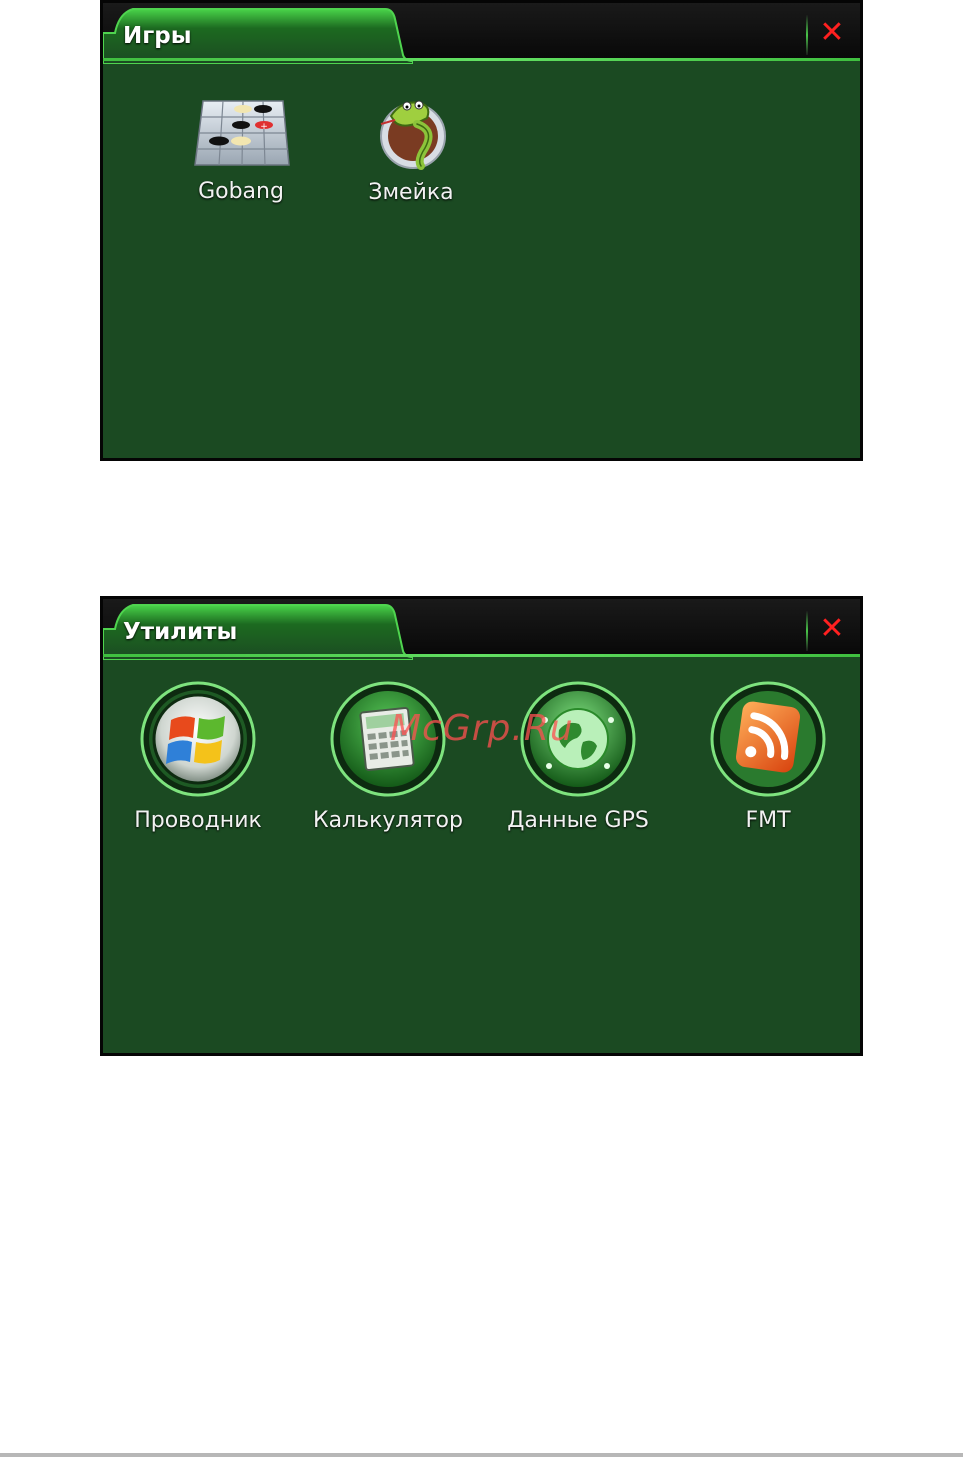  What do you see at coordinates (388, 820) in the screenshot?
I see `app-calculator-label: Калькулятор` at bounding box center [388, 820].